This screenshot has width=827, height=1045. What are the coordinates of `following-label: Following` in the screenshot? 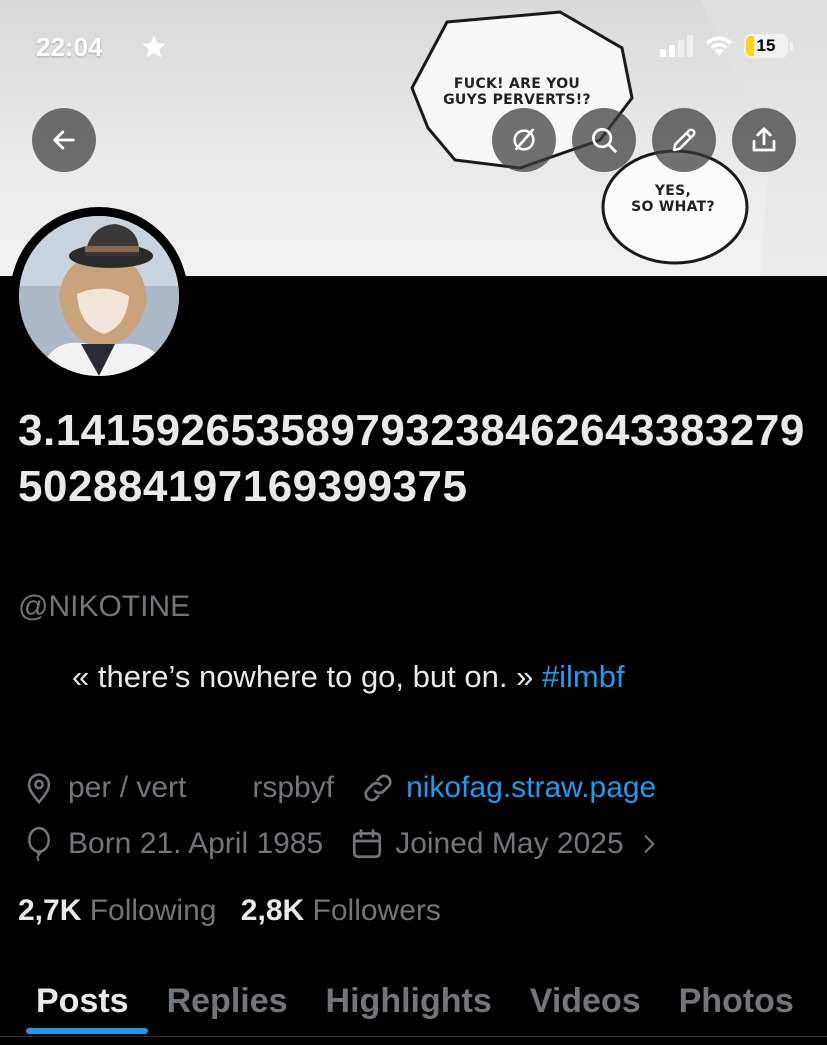 It's located at (153, 910).